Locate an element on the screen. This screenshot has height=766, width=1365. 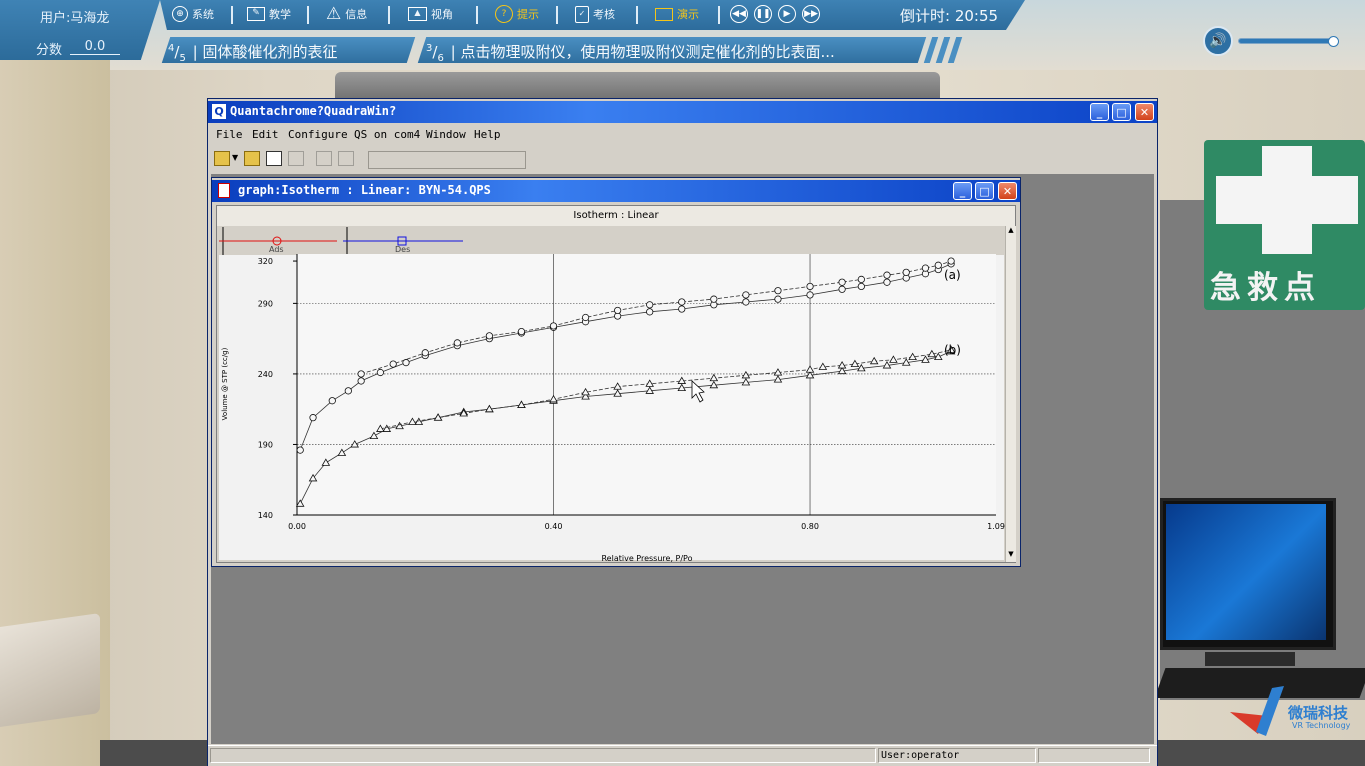
menu-qs: QS on com4 is located at coordinates (387, 134).